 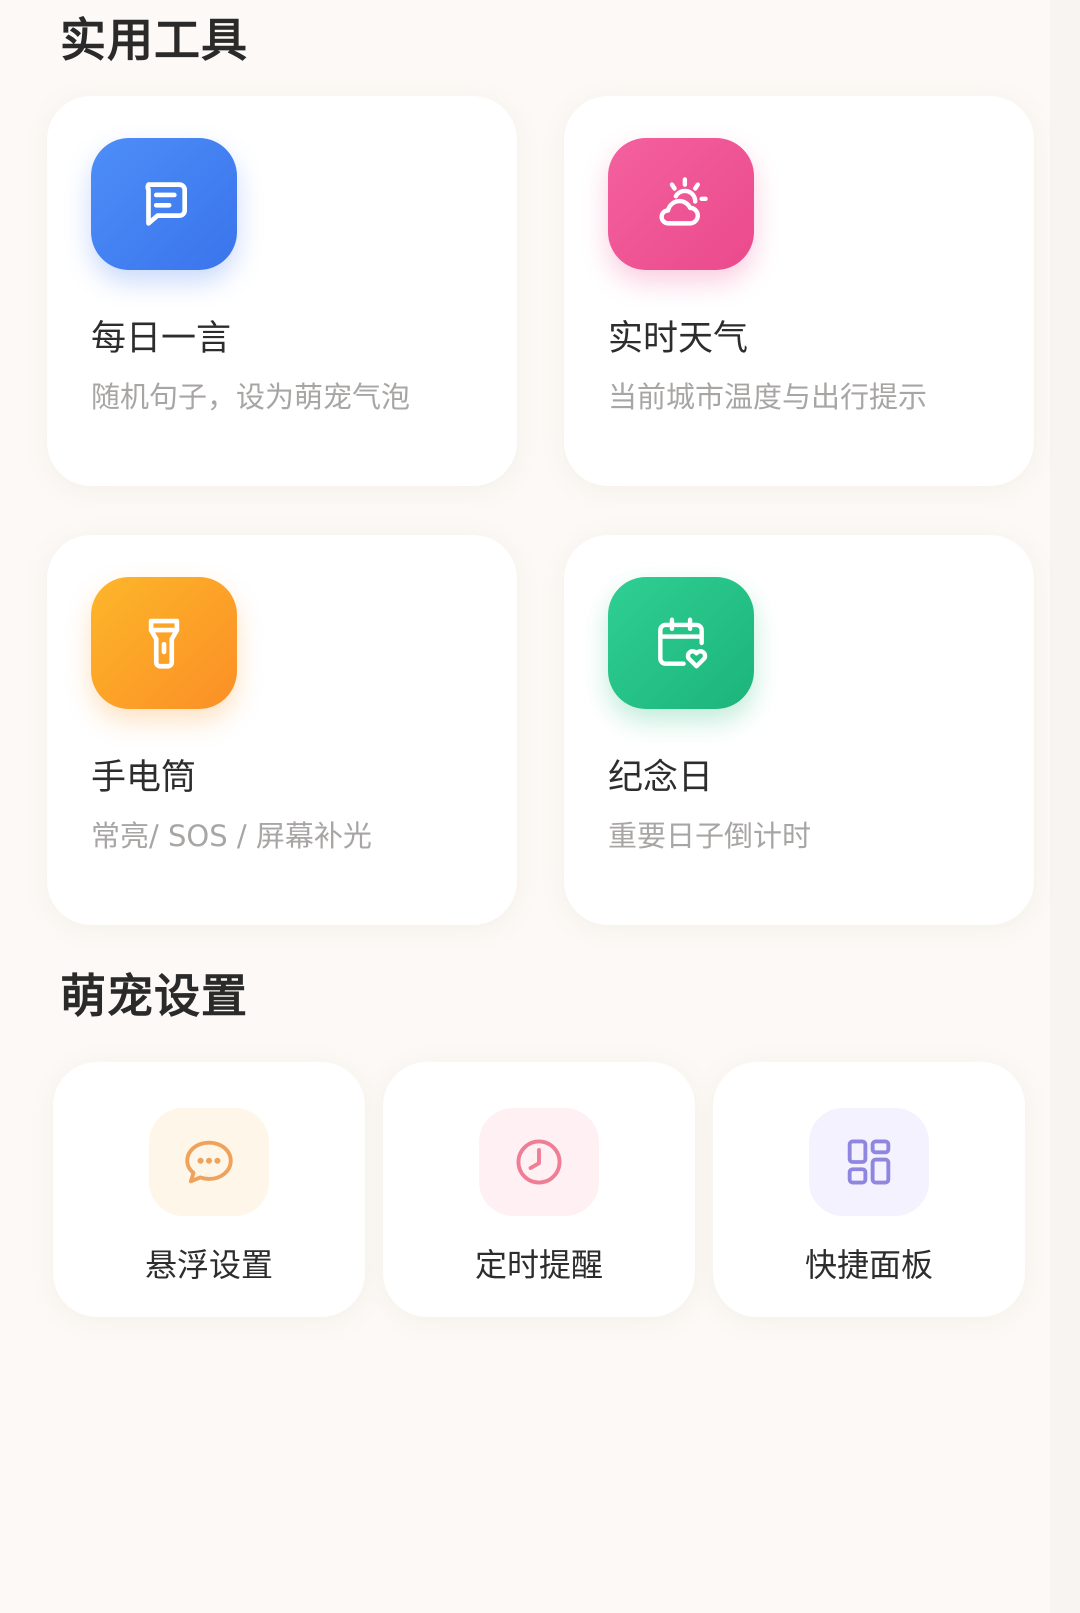 What do you see at coordinates (144, 778) in the screenshot?
I see `tool-title: 手电筒` at bounding box center [144, 778].